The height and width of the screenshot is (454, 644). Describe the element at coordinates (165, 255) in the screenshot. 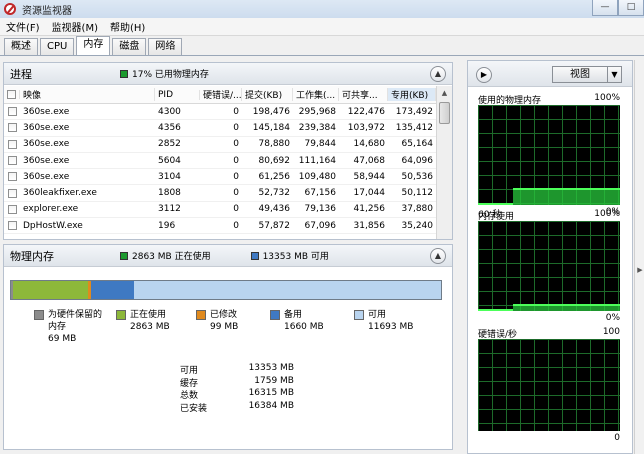

I see `in-use-info: 2863 MB 正在使用` at that location.